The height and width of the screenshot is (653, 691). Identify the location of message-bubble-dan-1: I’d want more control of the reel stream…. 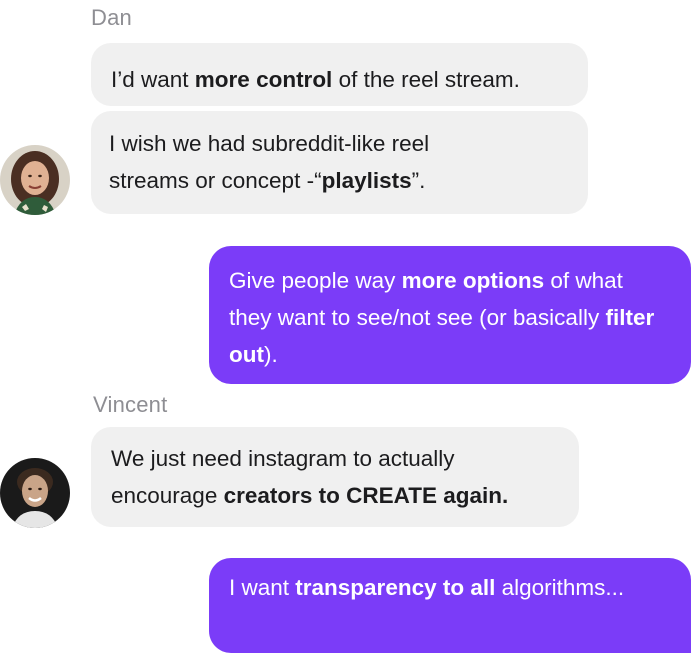
(339, 74).